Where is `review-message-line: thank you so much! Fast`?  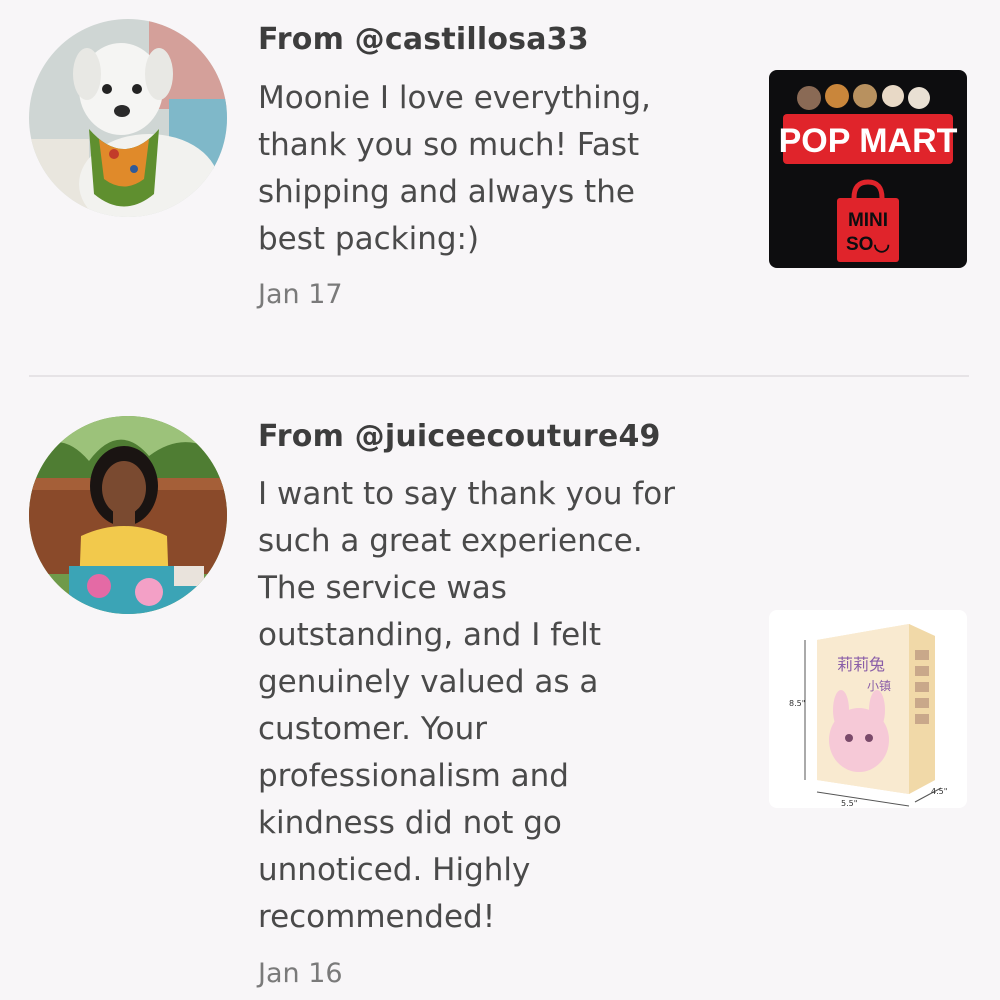 review-message-line: thank you so much! Fast is located at coordinates (449, 145).